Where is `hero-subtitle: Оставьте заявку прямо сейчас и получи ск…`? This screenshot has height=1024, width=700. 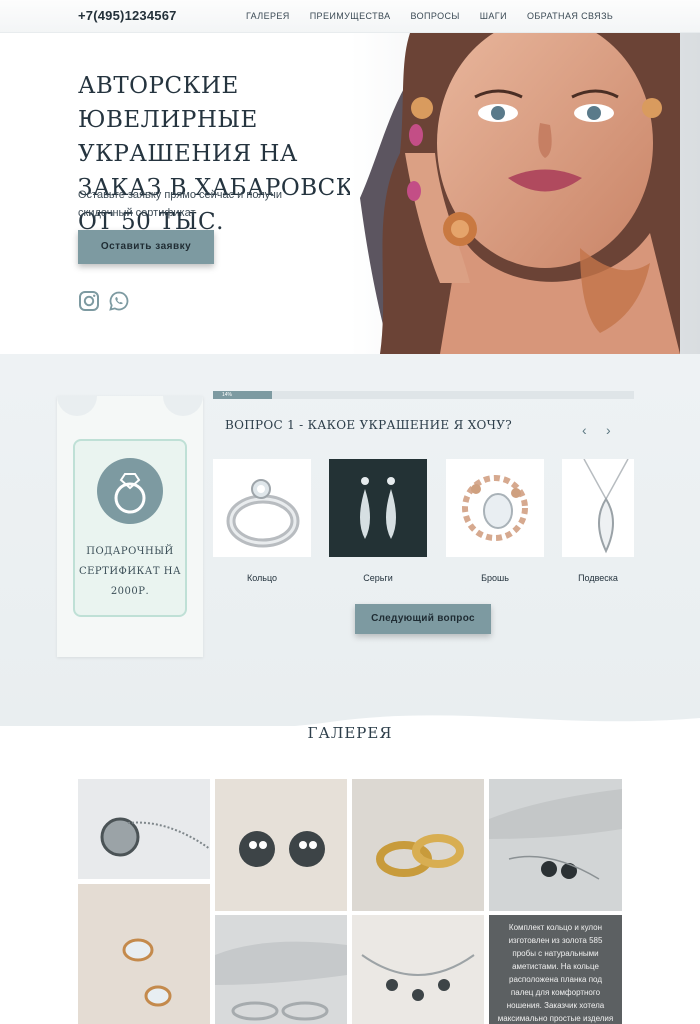
hero-subtitle: Оставьте заявку прямо сейчас и получи ск… is located at coordinates (180, 204).